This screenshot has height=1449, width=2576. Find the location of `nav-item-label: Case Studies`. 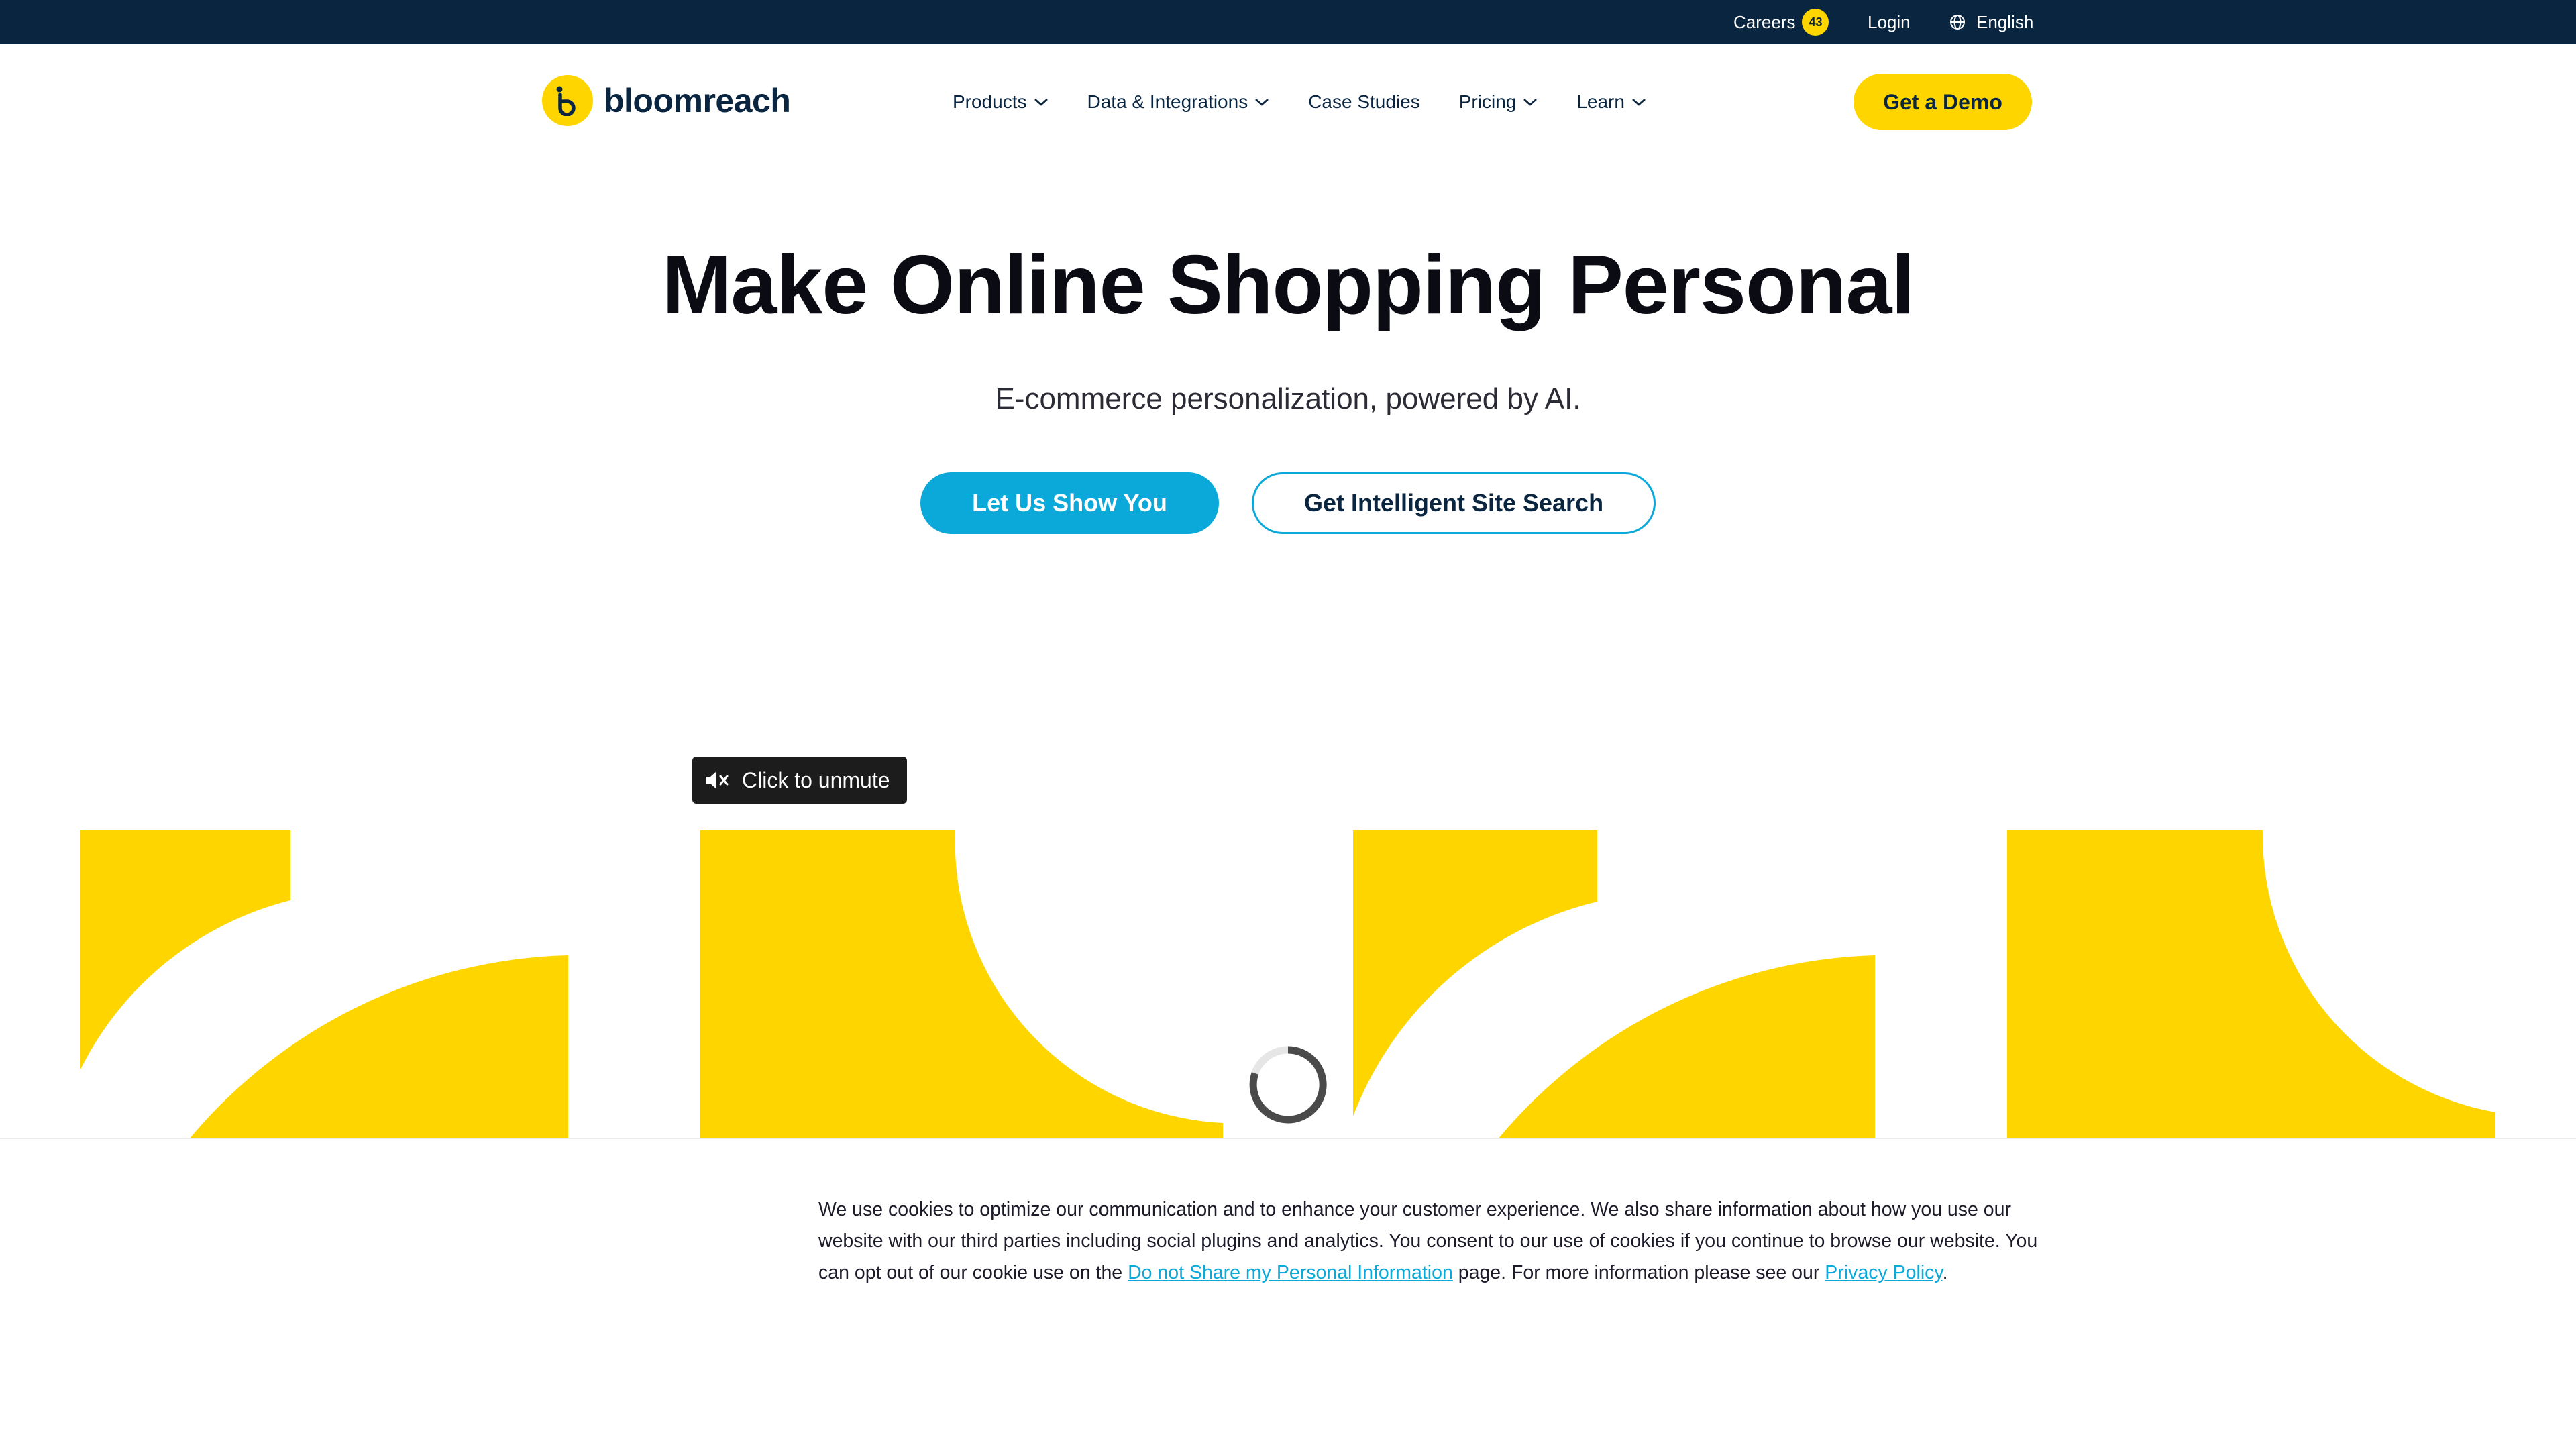

nav-item-label: Case Studies is located at coordinates (1364, 101).